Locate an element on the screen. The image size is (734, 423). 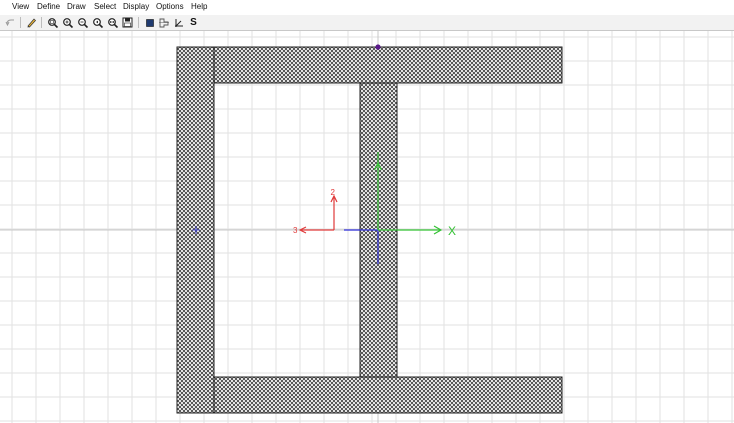
zoom-fit-icon is located at coordinates (112, 22).